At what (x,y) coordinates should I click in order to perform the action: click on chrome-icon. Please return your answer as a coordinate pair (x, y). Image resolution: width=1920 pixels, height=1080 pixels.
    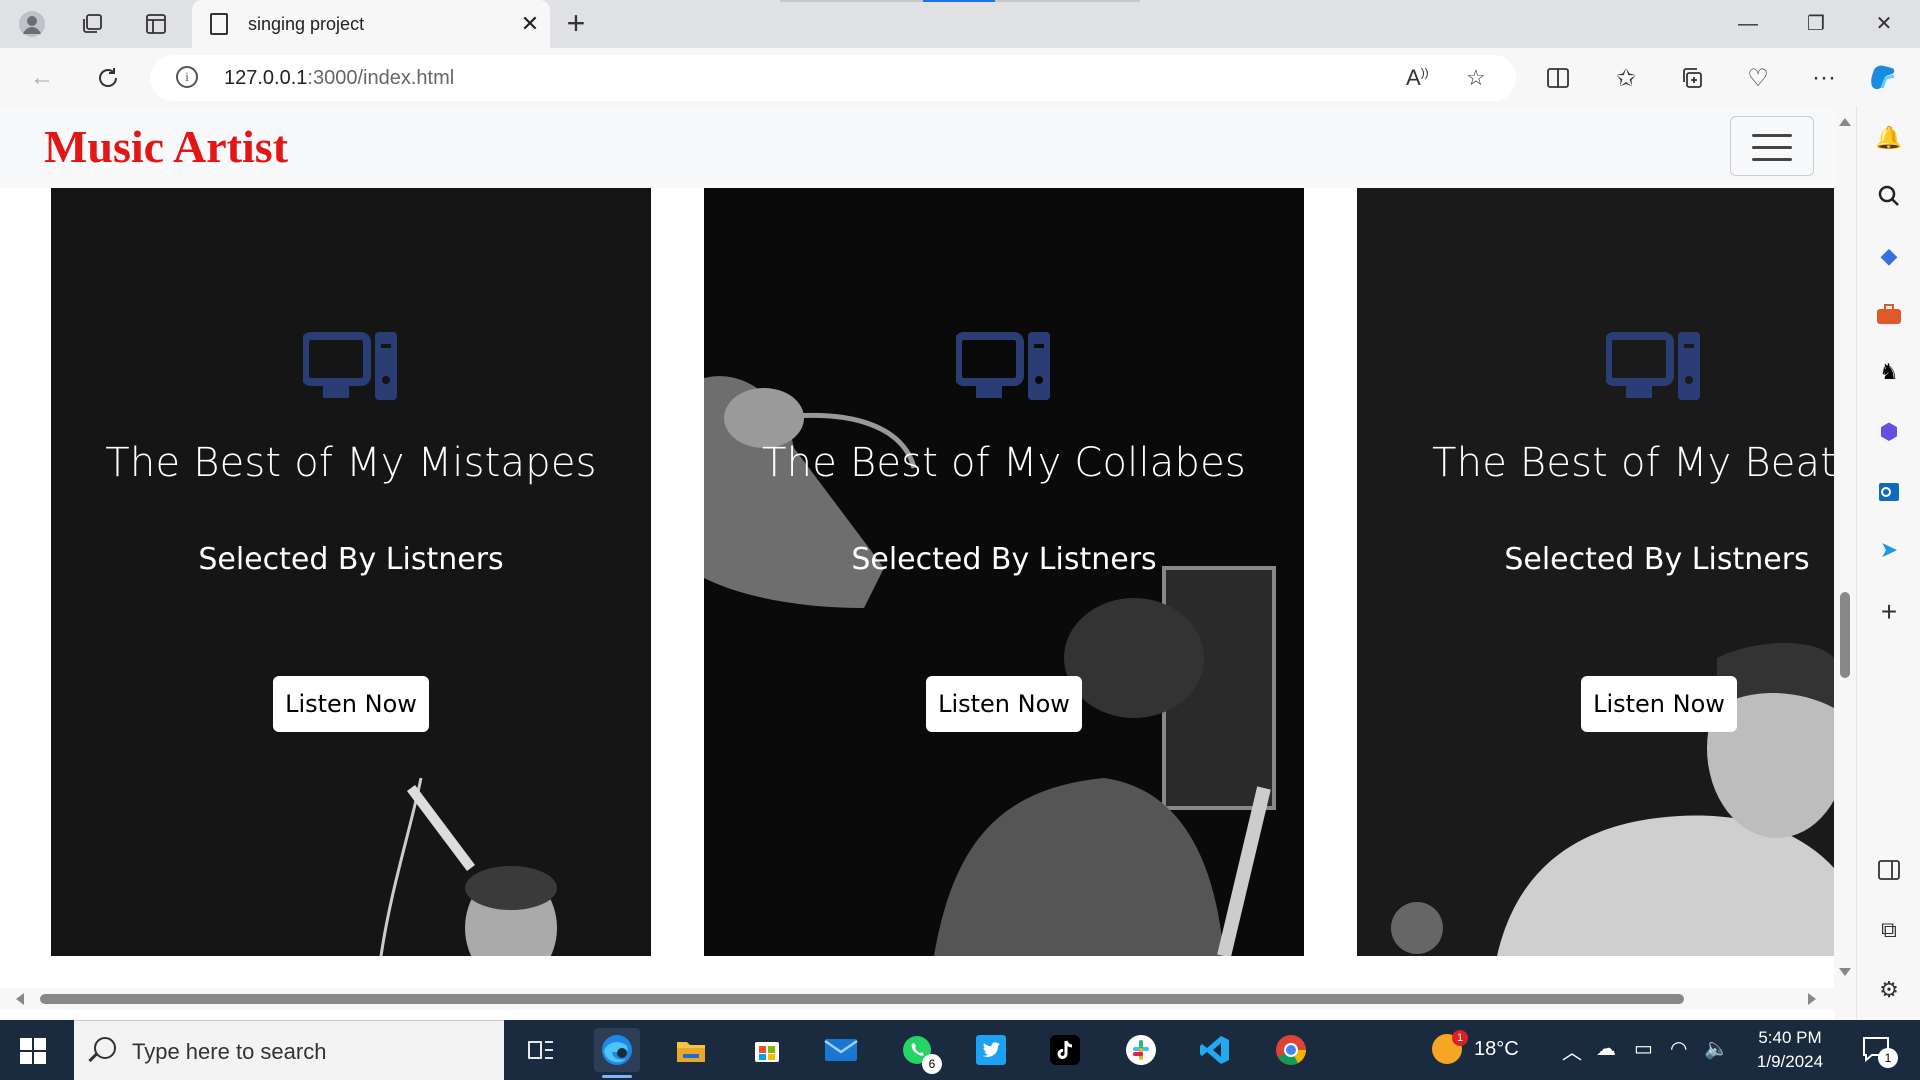
    Looking at the image, I should click on (1291, 1050).